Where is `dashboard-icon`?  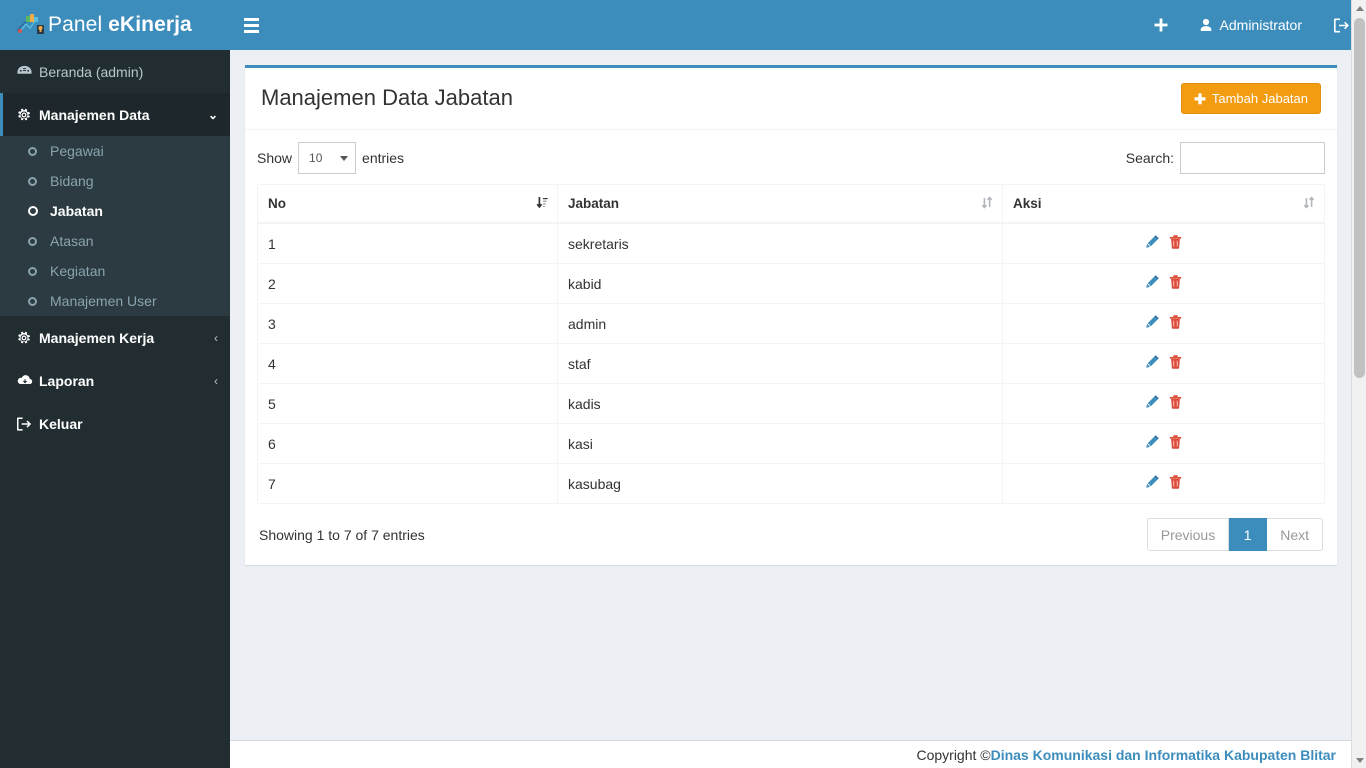 dashboard-icon is located at coordinates (28, 71).